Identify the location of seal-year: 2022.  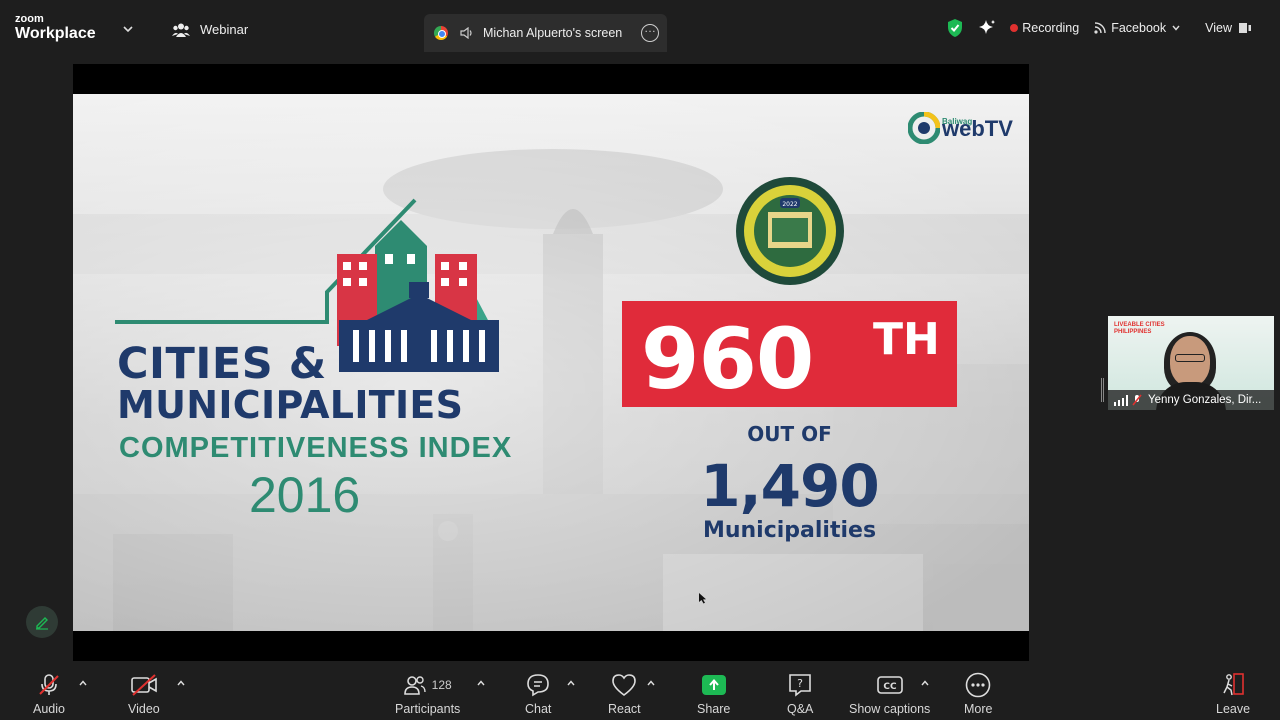
(789, 204).